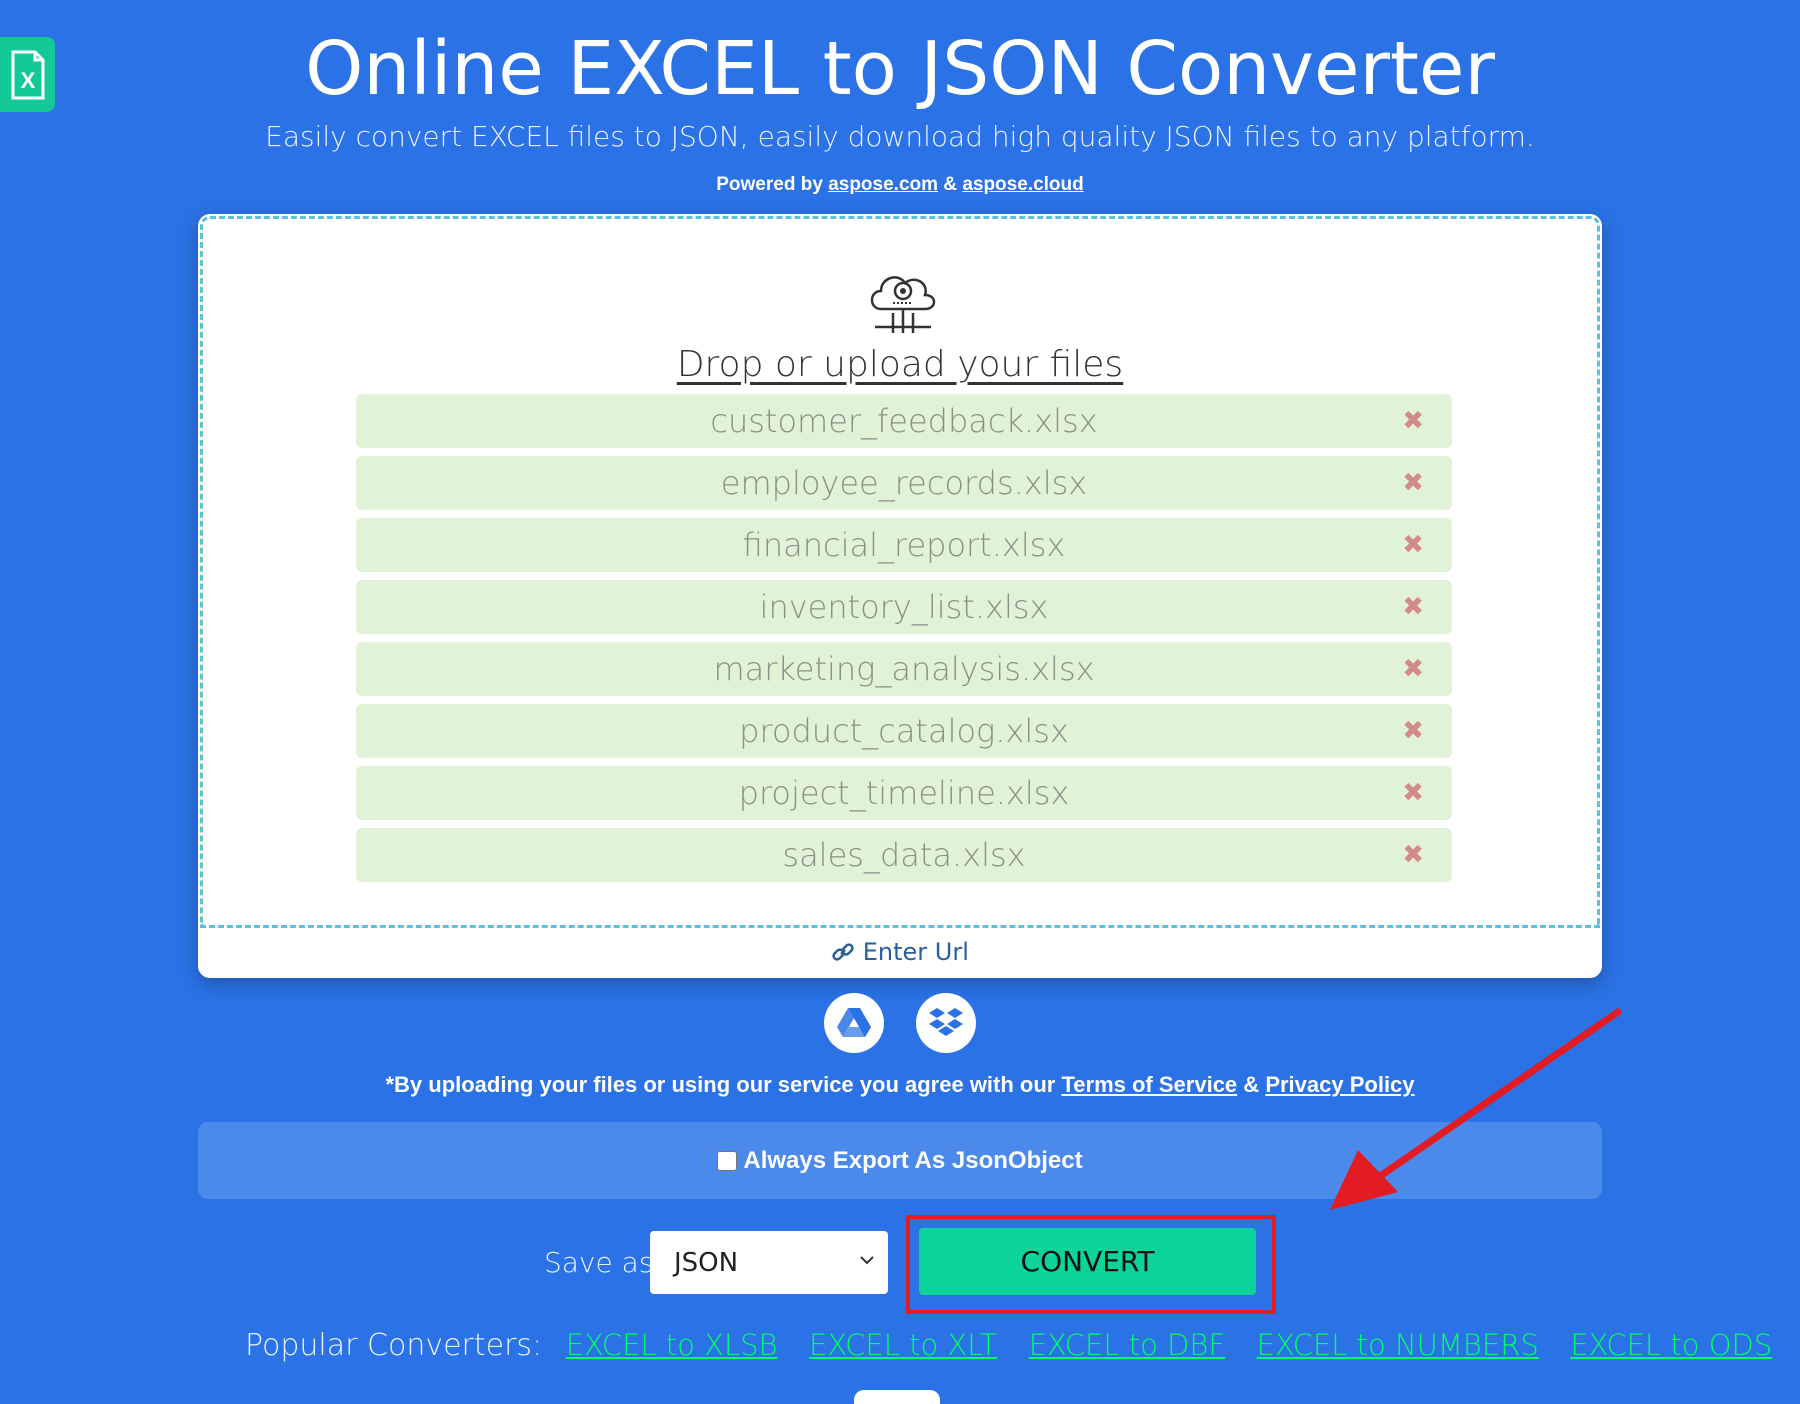 The image size is (1800, 1404). I want to click on red-arrow-annotation, so click(1476, 1109).